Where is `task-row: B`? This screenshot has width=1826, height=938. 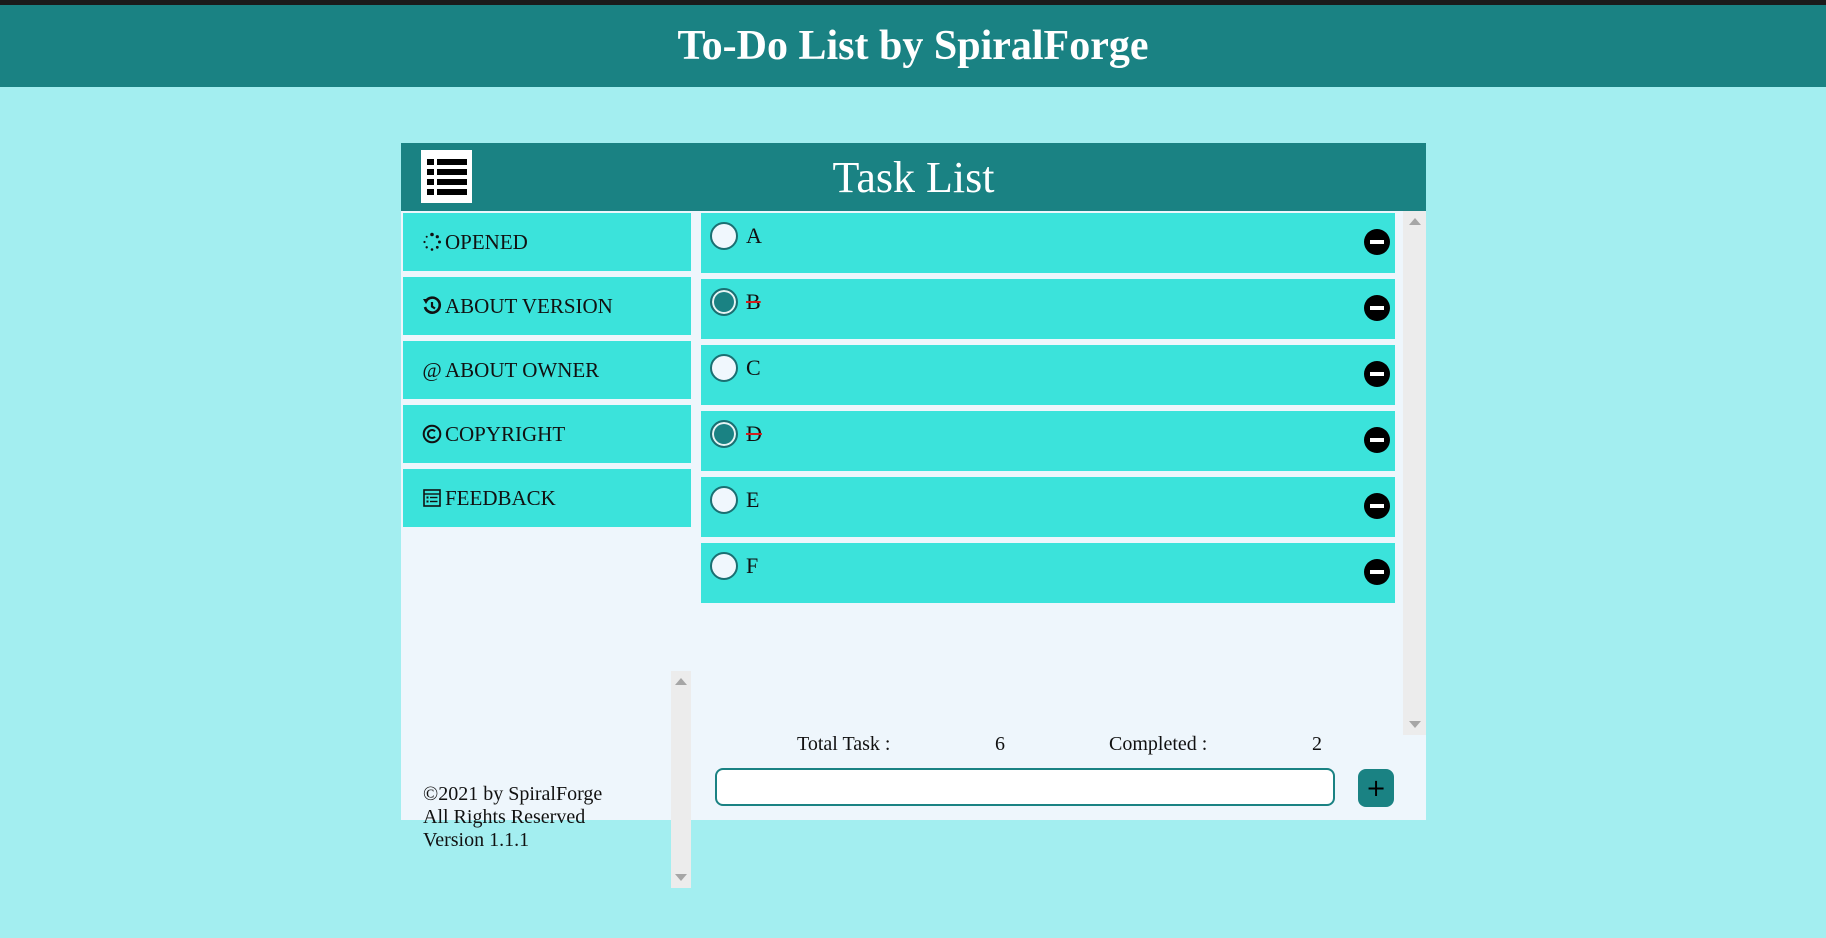
task-row: B is located at coordinates (1048, 309).